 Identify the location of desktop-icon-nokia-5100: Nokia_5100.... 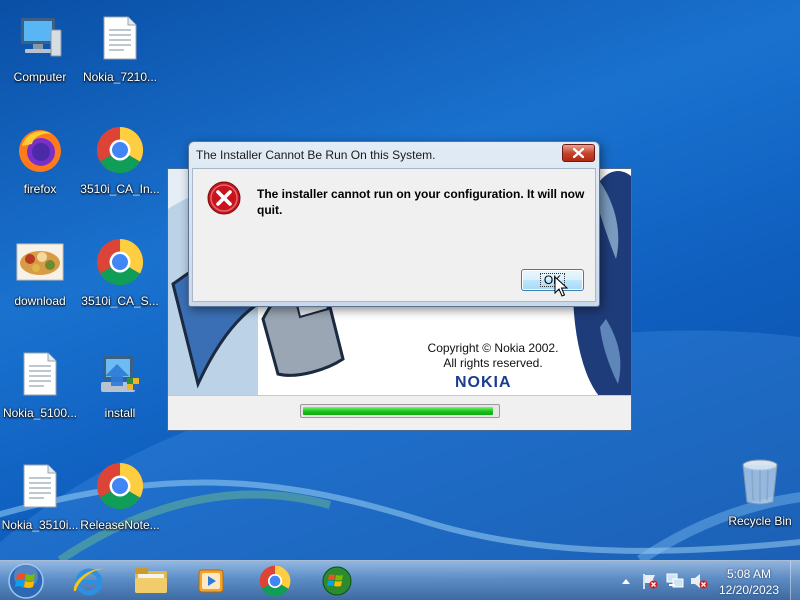
(40, 392).